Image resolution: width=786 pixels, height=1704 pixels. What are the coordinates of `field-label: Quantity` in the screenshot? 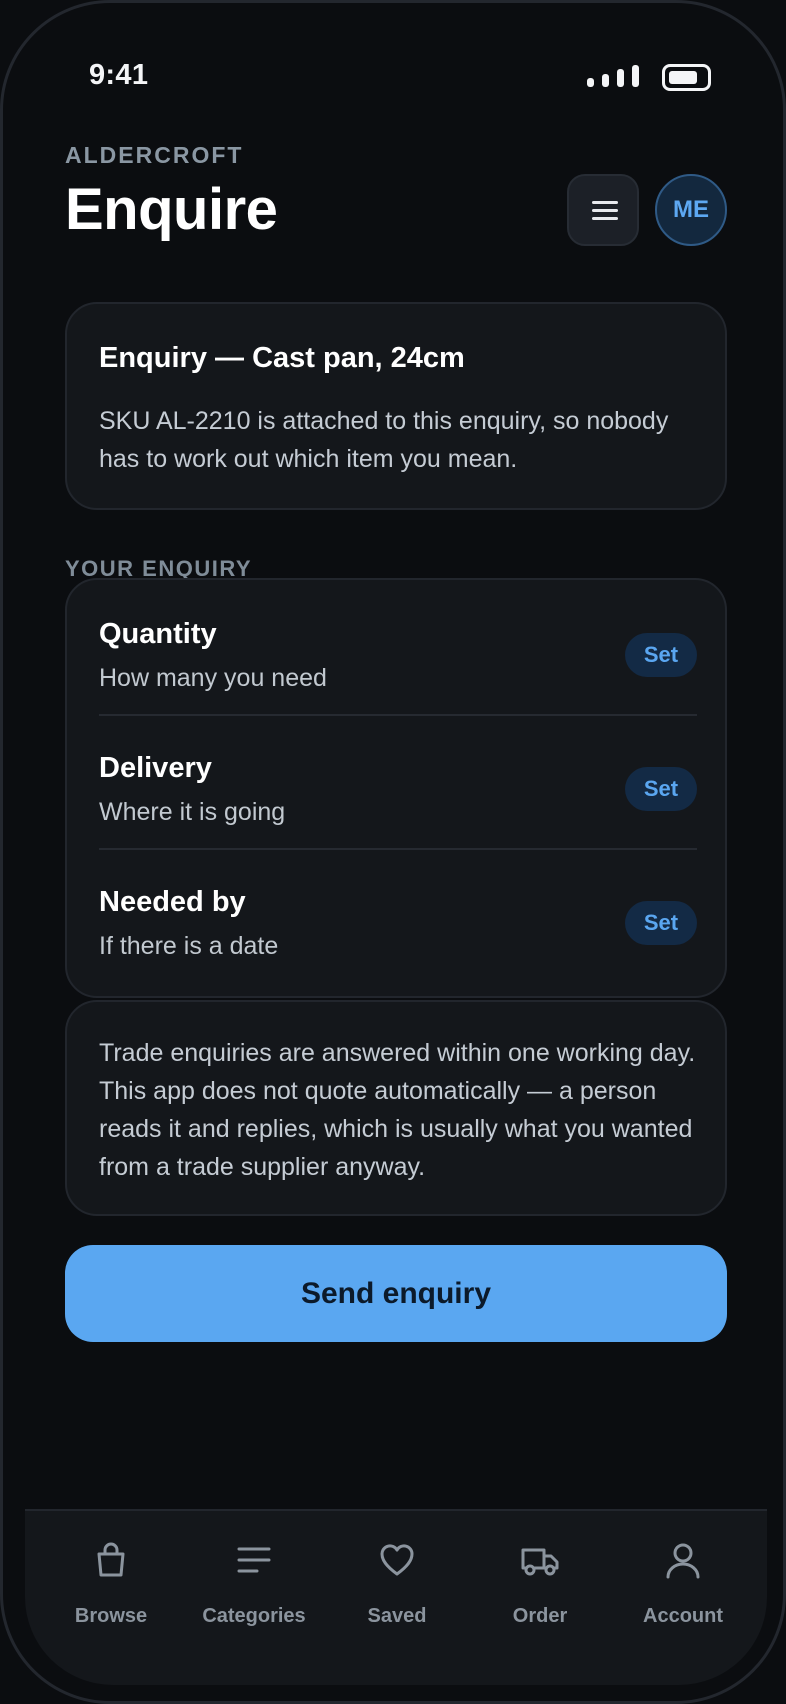 It's located at (158, 634).